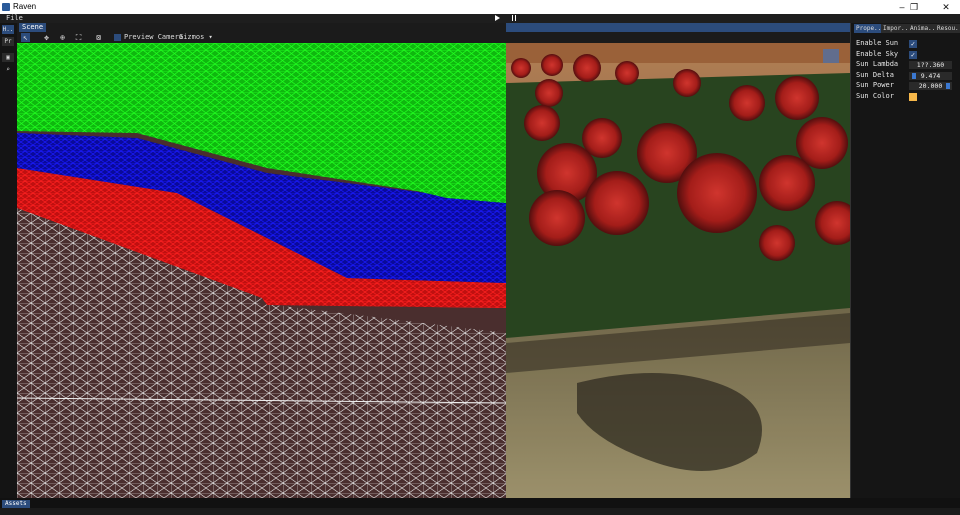 Image resolution: width=960 pixels, height=515 pixels. What do you see at coordinates (98, 37) in the screenshot?
I see `grid-toggle-icon: ⊠` at bounding box center [98, 37].